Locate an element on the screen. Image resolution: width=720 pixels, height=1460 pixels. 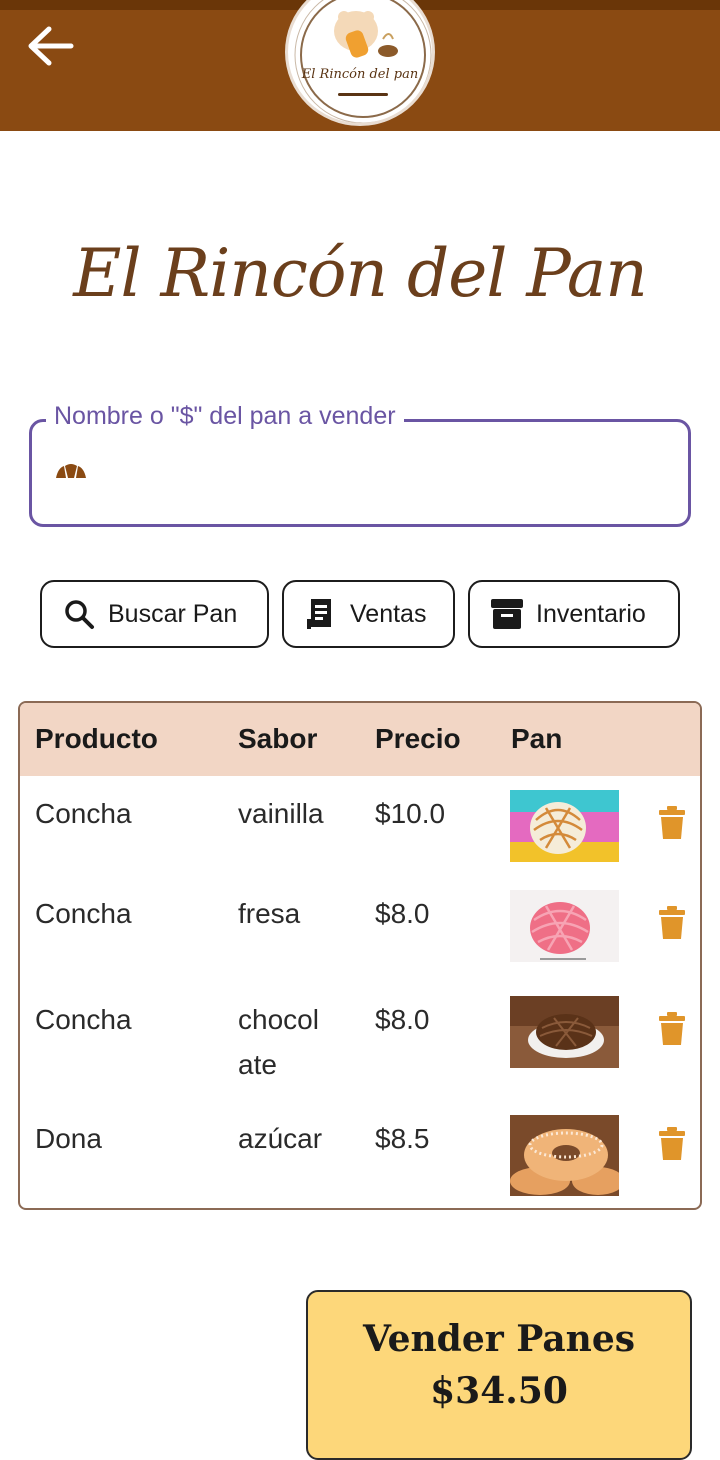
logo: El Rincón del pan is located at coordinates (360, 63).